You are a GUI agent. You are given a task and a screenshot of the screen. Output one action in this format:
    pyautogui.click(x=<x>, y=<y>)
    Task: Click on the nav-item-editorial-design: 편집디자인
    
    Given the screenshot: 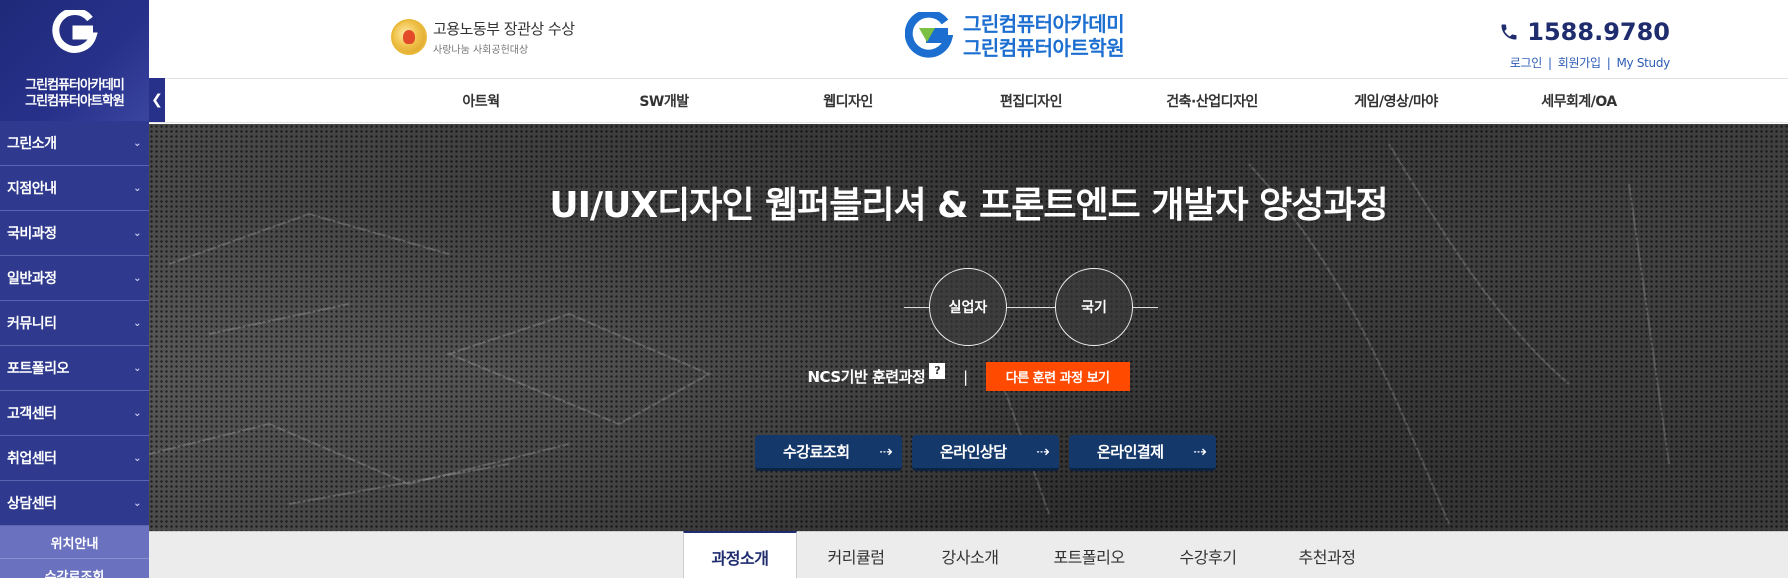 What is the action you would take?
    pyautogui.click(x=1031, y=100)
    